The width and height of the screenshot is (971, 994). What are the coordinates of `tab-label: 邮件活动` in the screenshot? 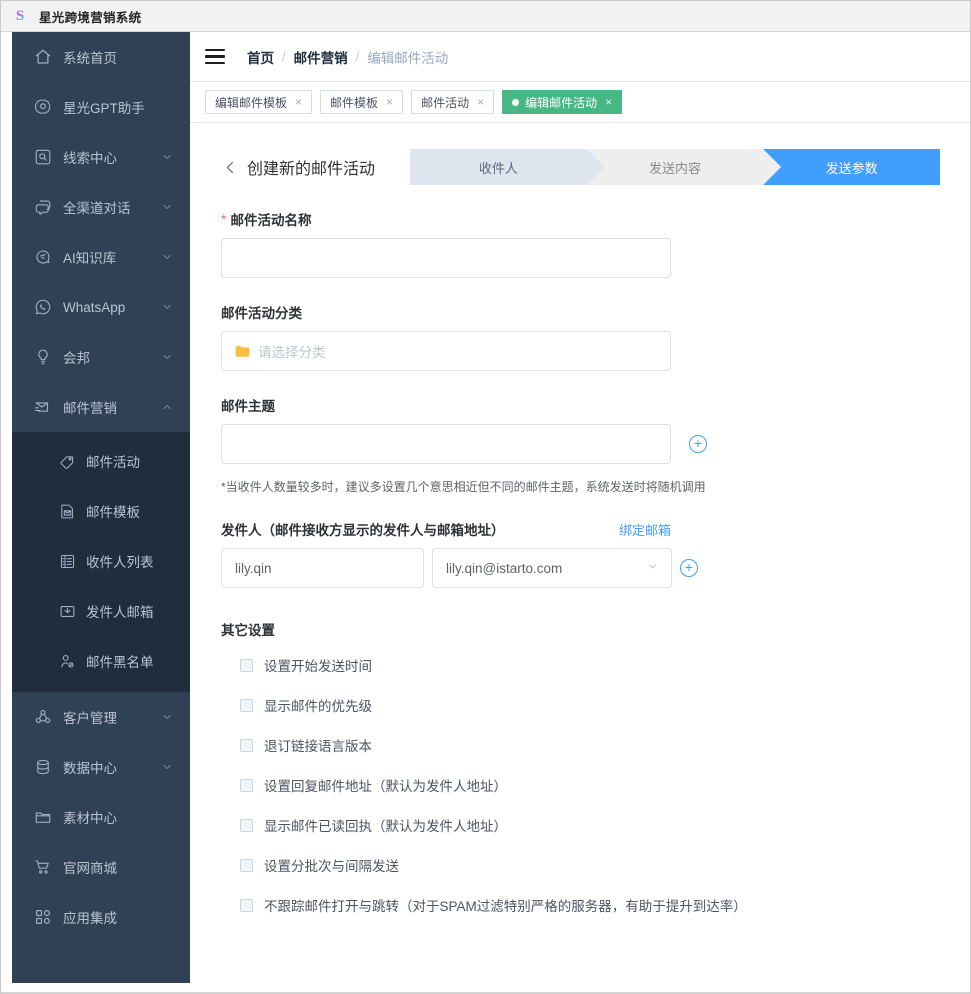 It's located at (445, 102).